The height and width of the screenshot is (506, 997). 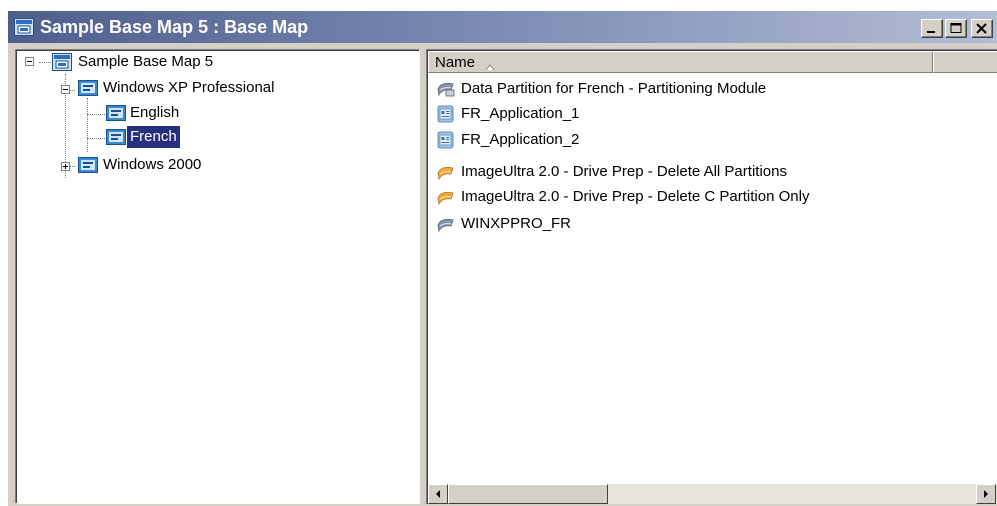 I want to click on tree-item-sample-base-map: Sample Base Map 5, so click(x=166, y=62).